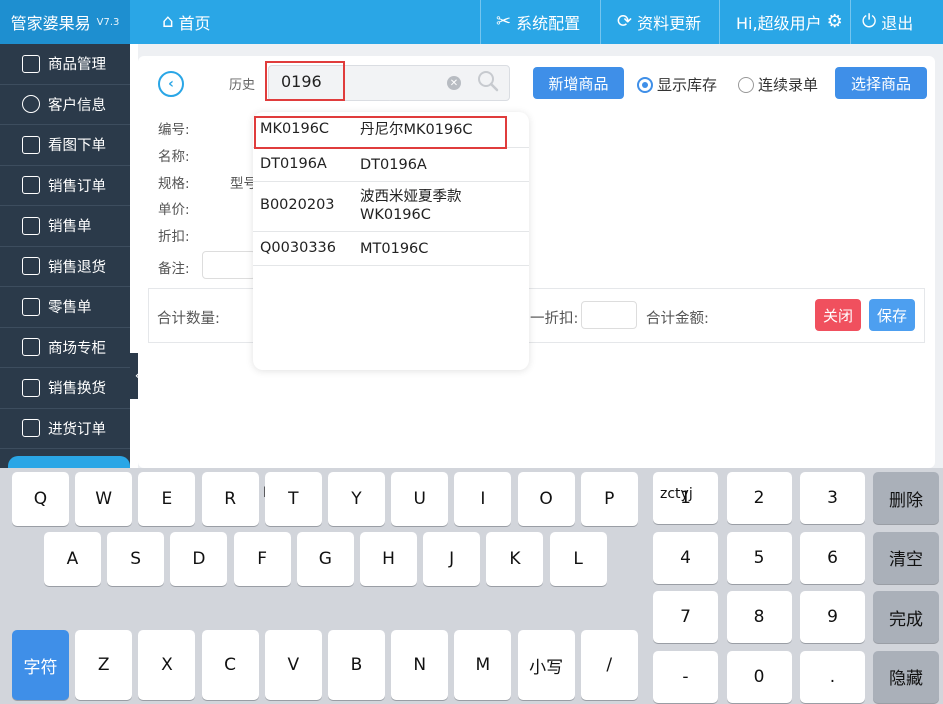 Image resolution: width=943 pixels, height=704 pixels. What do you see at coordinates (104, 665) in the screenshot?
I see `key-letter: Z` at bounding box center [104, 665].